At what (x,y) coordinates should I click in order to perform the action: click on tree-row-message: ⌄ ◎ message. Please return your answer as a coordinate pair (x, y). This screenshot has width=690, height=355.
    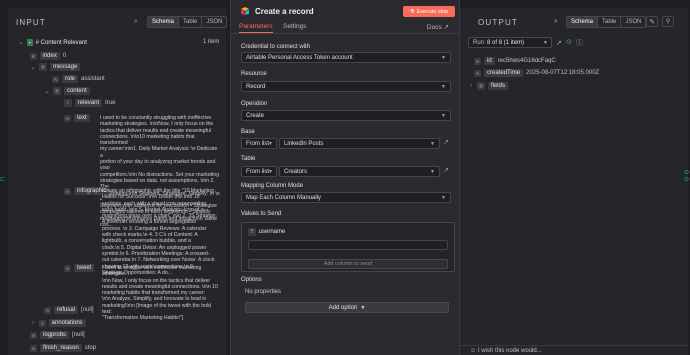
    Looking at the image, I should click on (55, 67).